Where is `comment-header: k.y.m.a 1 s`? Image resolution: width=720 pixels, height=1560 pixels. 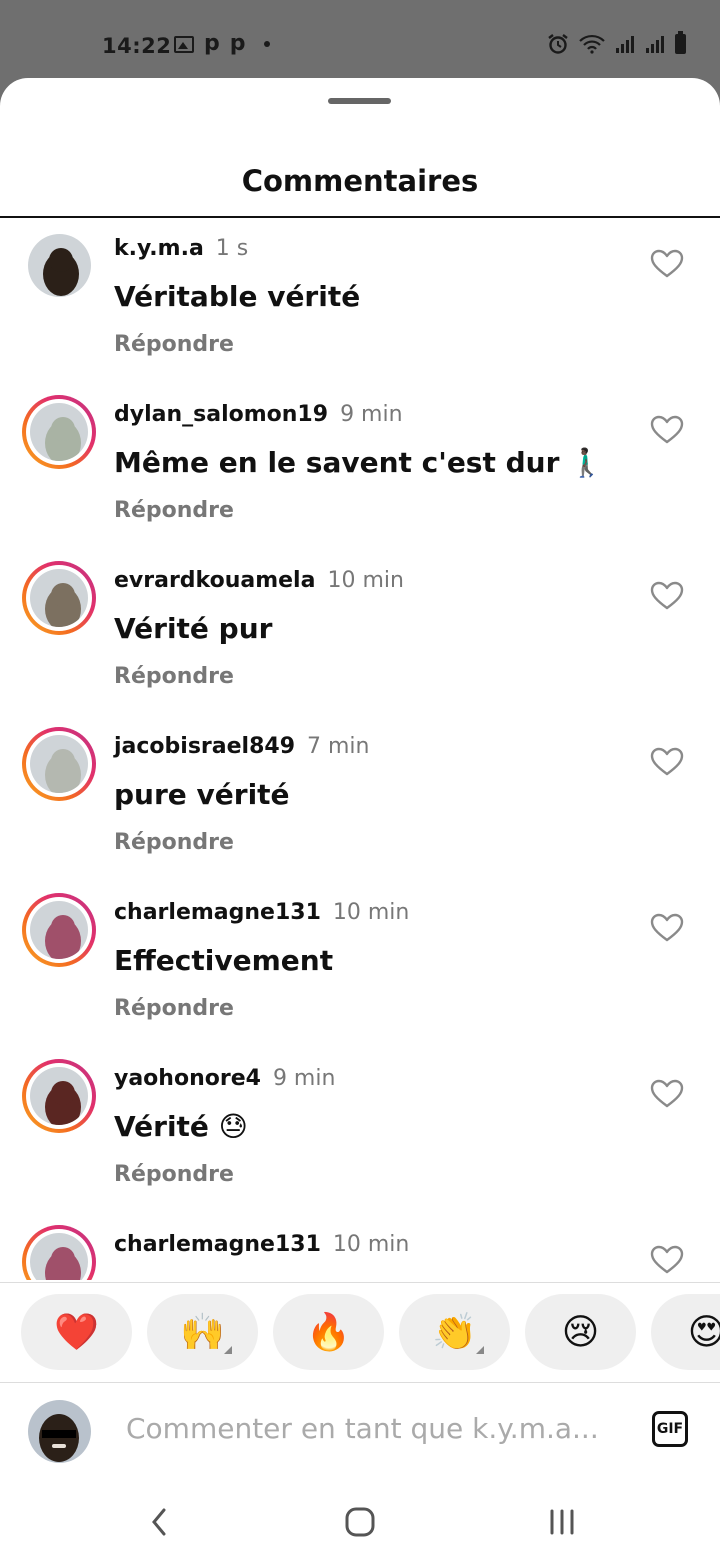
comment-header: k.y.m.a 1 s is located at coordinates (181, 248).